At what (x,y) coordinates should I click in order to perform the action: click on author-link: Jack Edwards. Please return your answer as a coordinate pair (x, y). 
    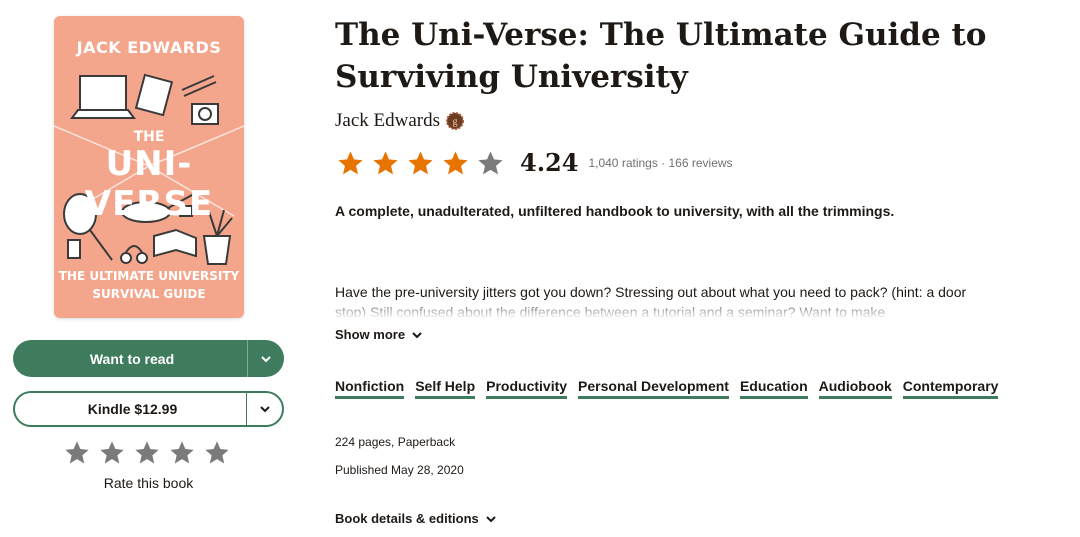
    Looking at the image, I should click on (387, 121).